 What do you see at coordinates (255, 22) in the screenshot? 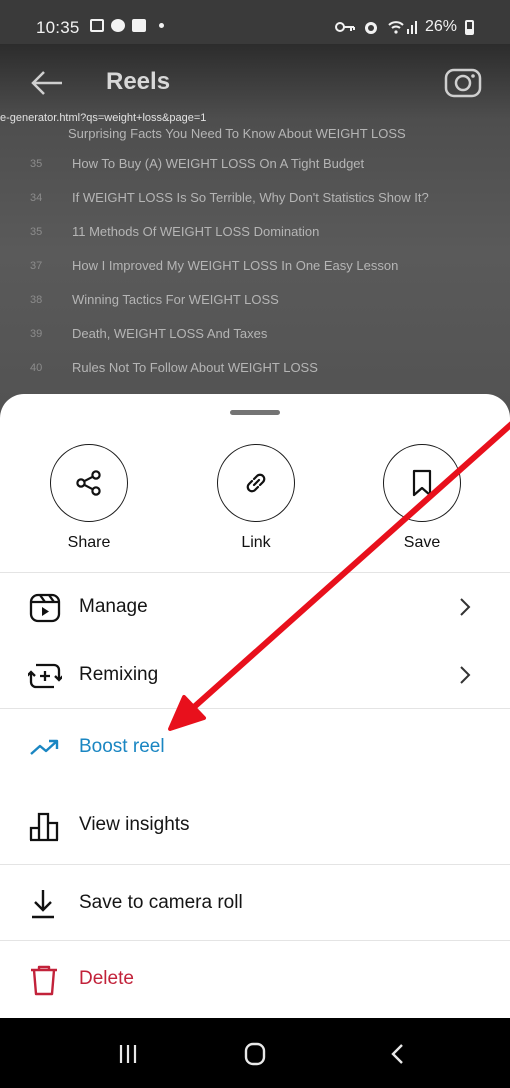
I see `status-bar: 10:35 26%` at bounding box center [255, 22].